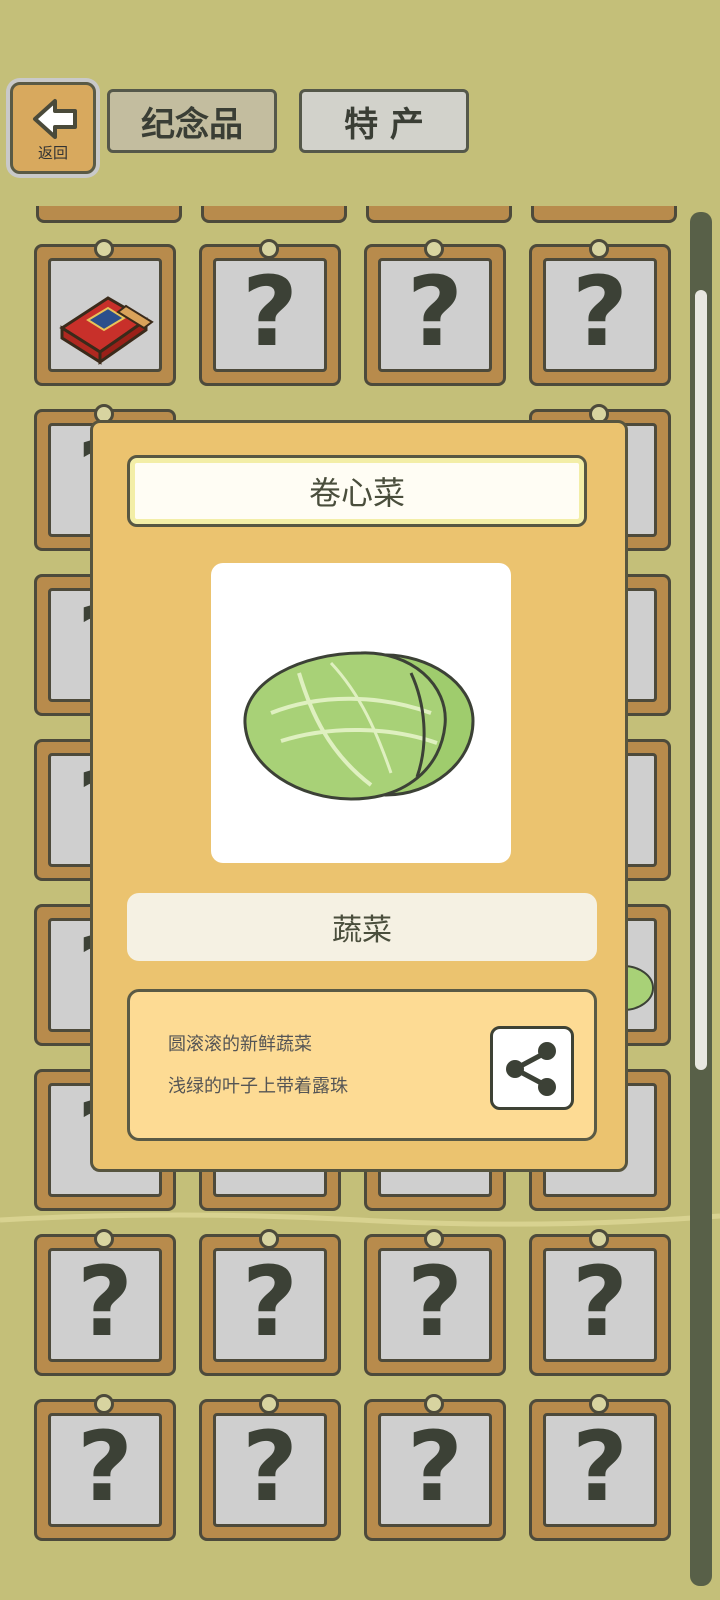 This screenshot has width=720, height=1600. What do you see at coordinates (359, 726) in the screenshot?
I see `cabbage-icon` at bounding box center [359, 726].